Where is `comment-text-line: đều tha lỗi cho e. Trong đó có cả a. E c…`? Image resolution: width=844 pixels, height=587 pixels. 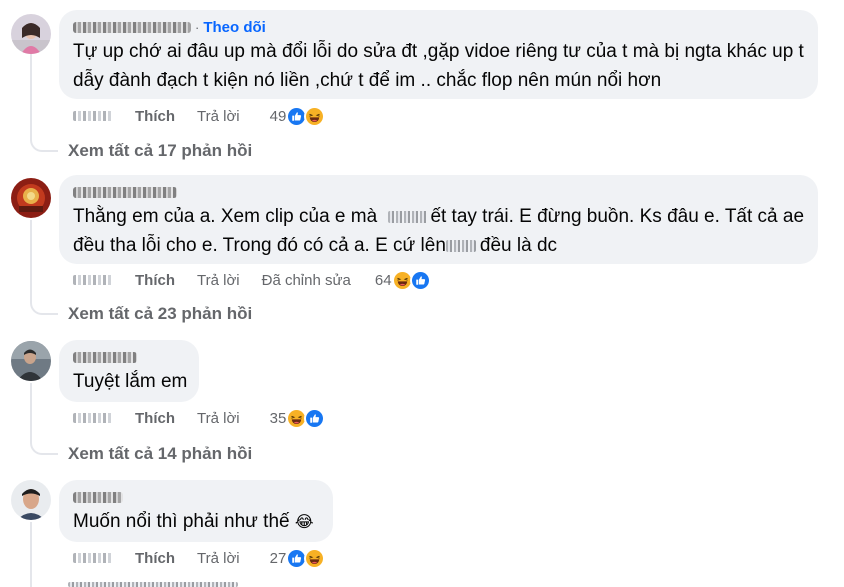
comment-text-line: đều tha lỗi cho e. Trong đó có cả a. E c… is located at coordinates (439, 246).